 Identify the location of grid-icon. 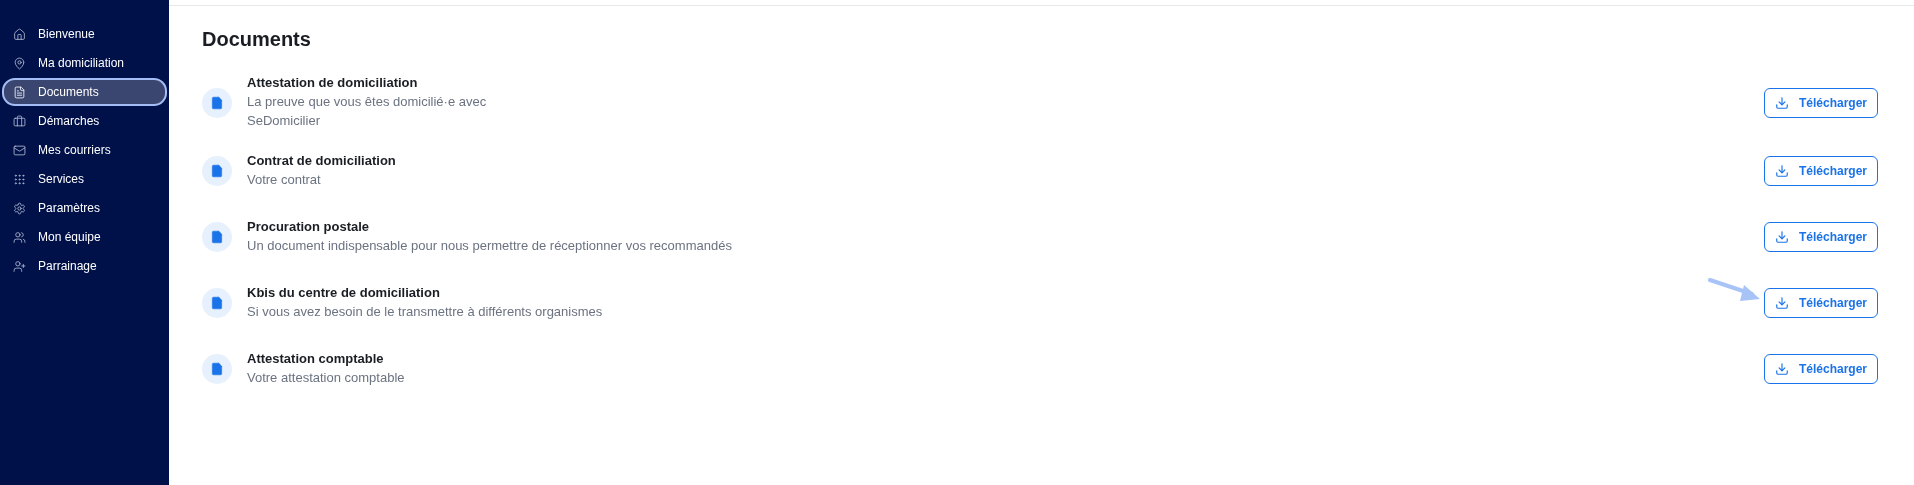
(19, 179).